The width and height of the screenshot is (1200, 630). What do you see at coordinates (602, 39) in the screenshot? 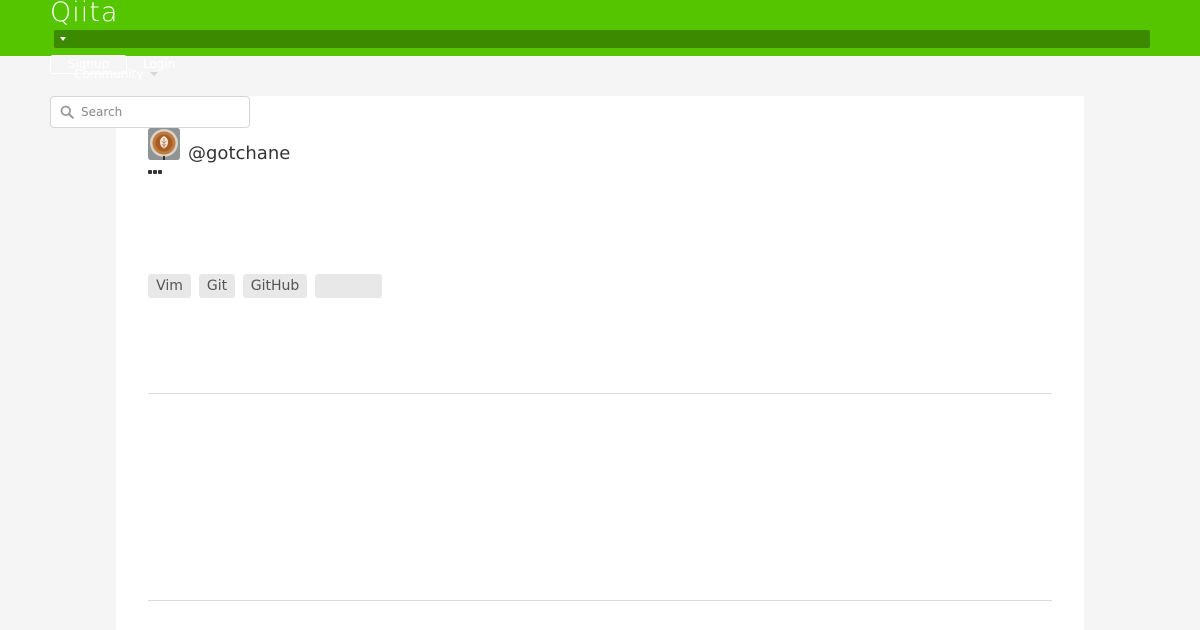
I see `header-nav-bar` at bounding box center [602, 39].